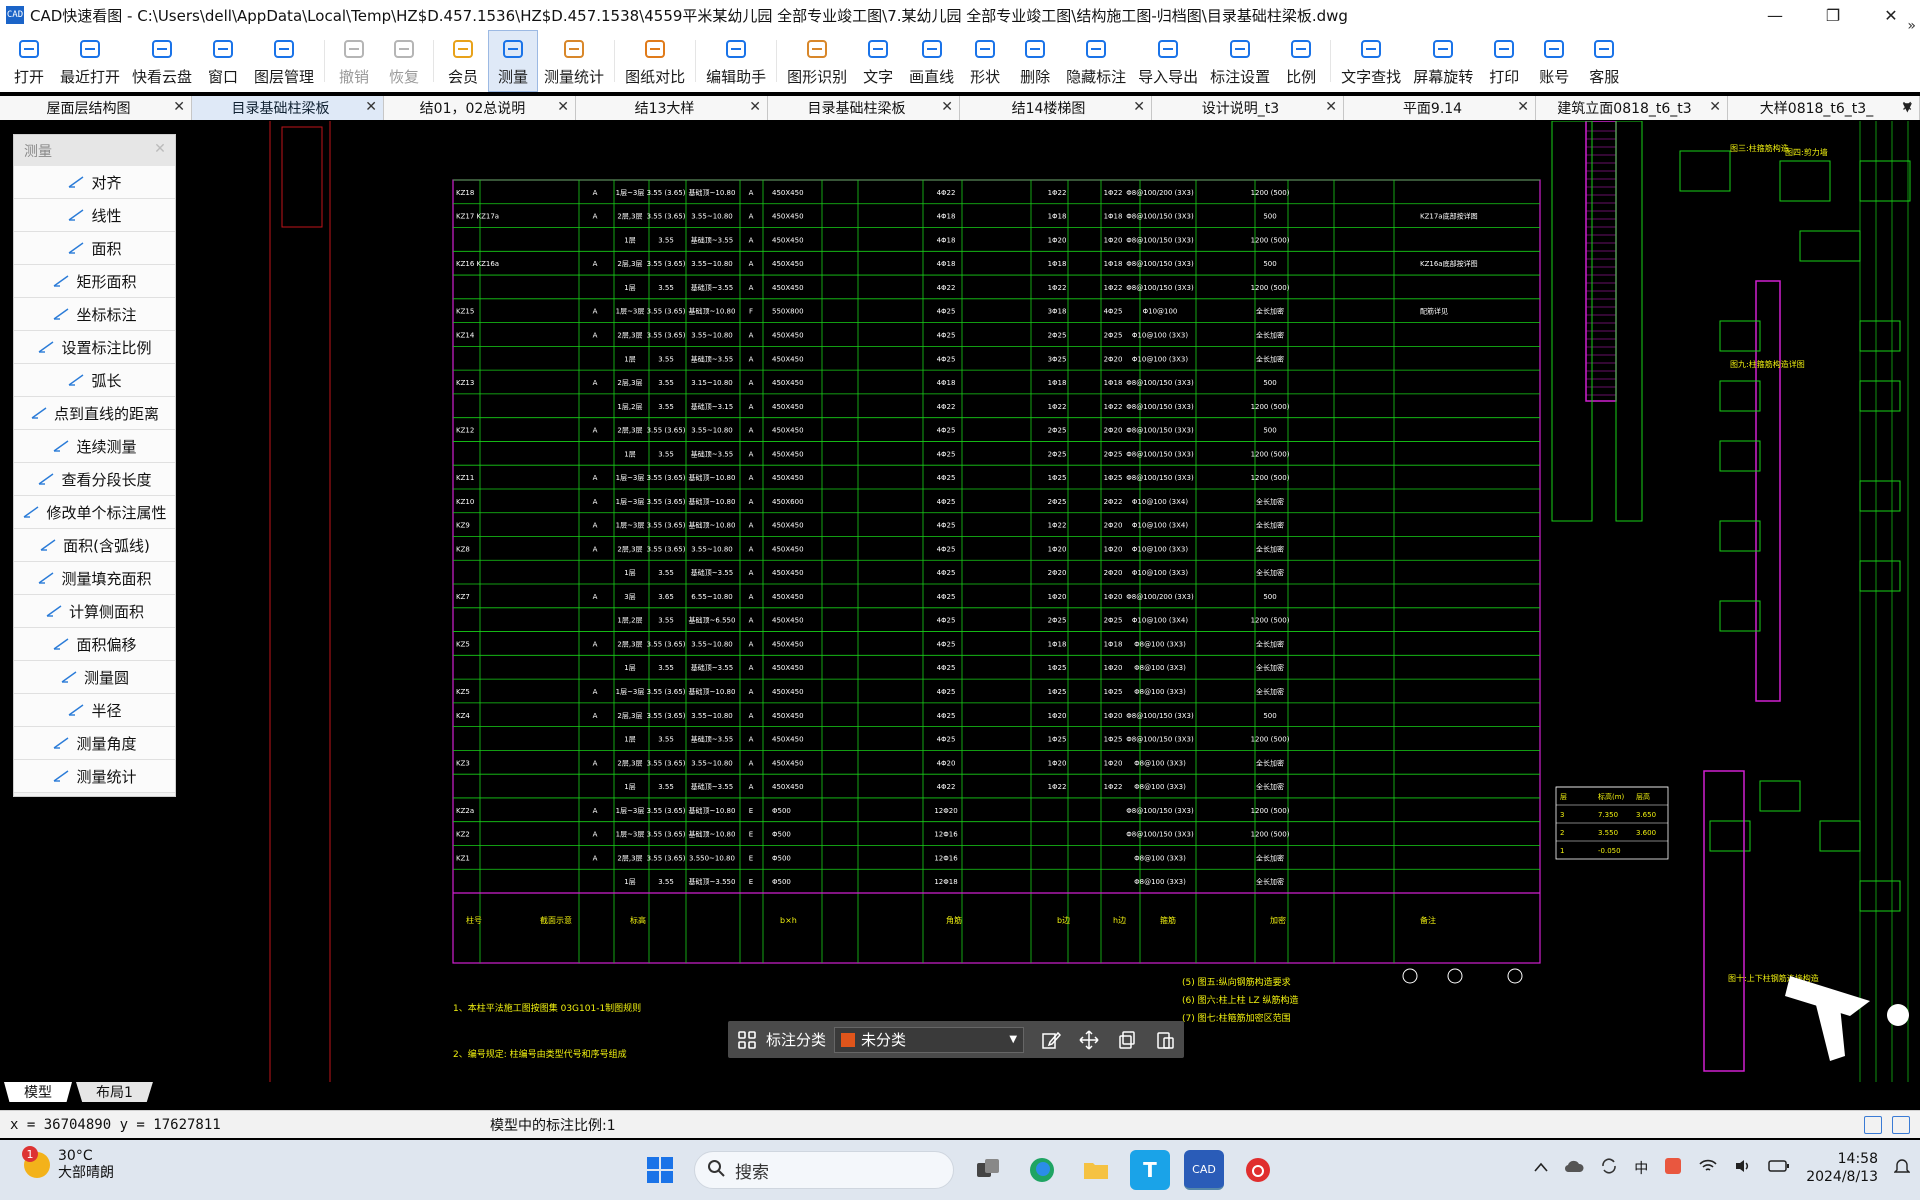  Describe the element at coordinates (1911, 26) in the screenshot. I see `toolbar-more-button: »` at that location.